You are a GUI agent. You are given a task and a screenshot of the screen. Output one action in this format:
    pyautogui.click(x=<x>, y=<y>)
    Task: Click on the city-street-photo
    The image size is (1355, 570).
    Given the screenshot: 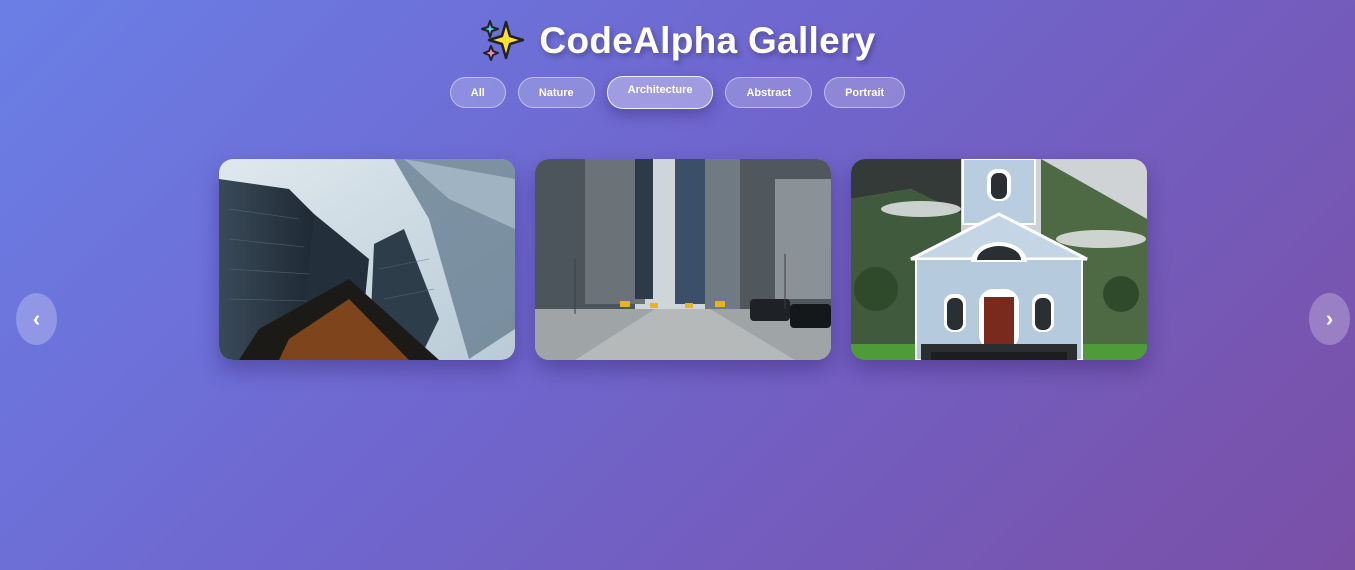 What is the action you would take?
    pyautogui.click(x=683, y=259)
    